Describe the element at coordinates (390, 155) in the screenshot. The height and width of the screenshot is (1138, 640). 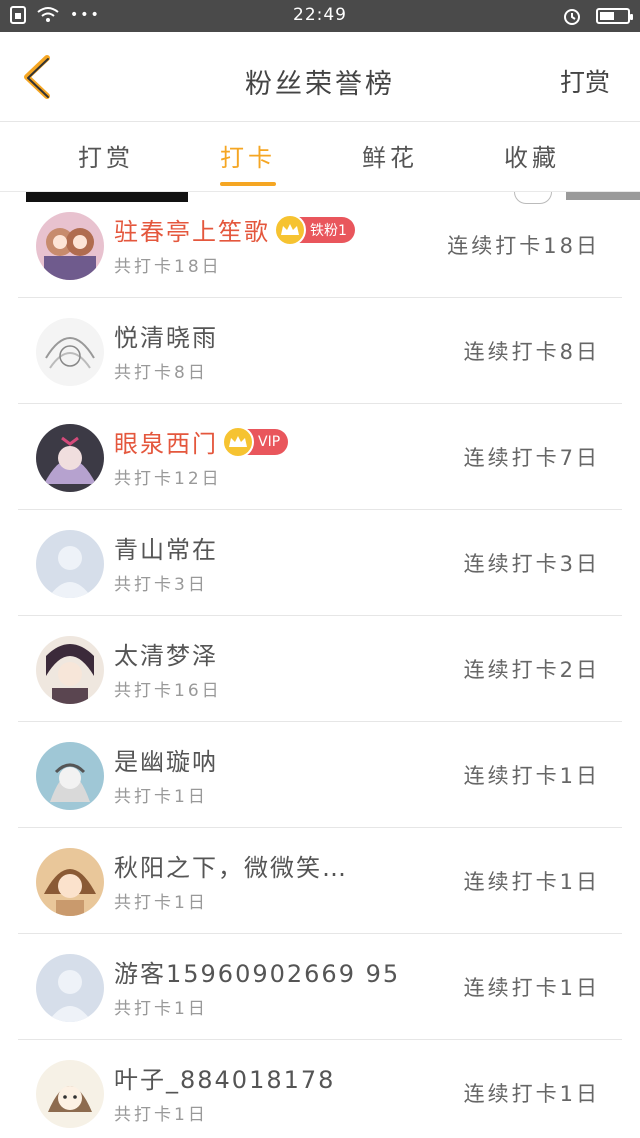
I see `tab-flowers: 鲜花` at that location.